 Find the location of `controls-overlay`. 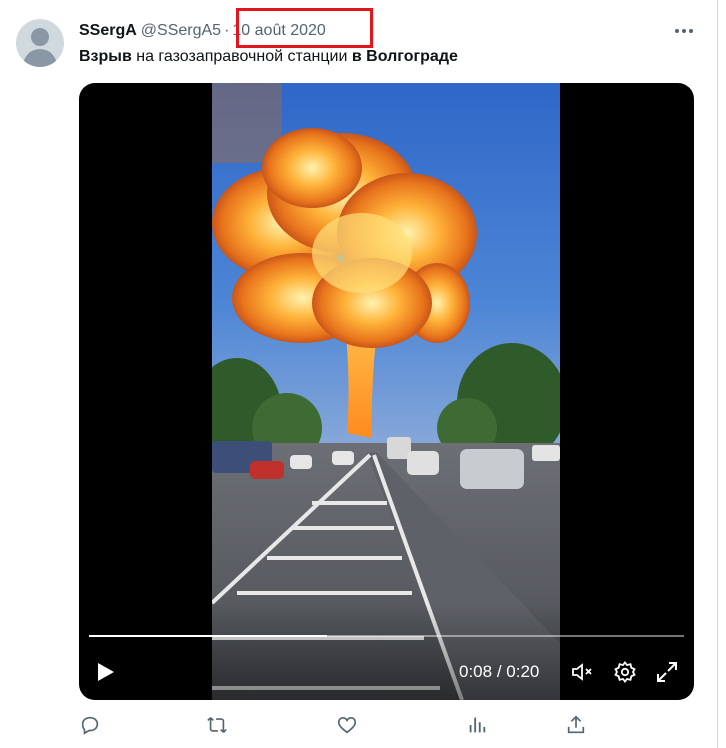

controls-overlay is located at coordinates (386, 651).